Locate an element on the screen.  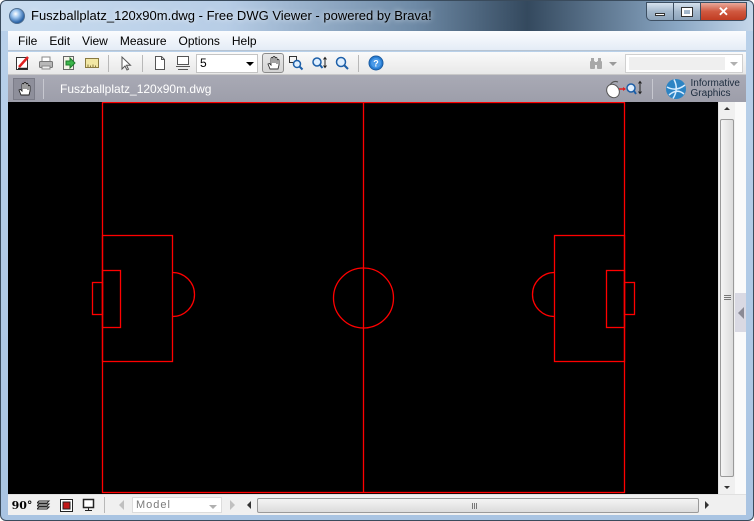
scroll-down-icon is located at coordinates (727, 487).